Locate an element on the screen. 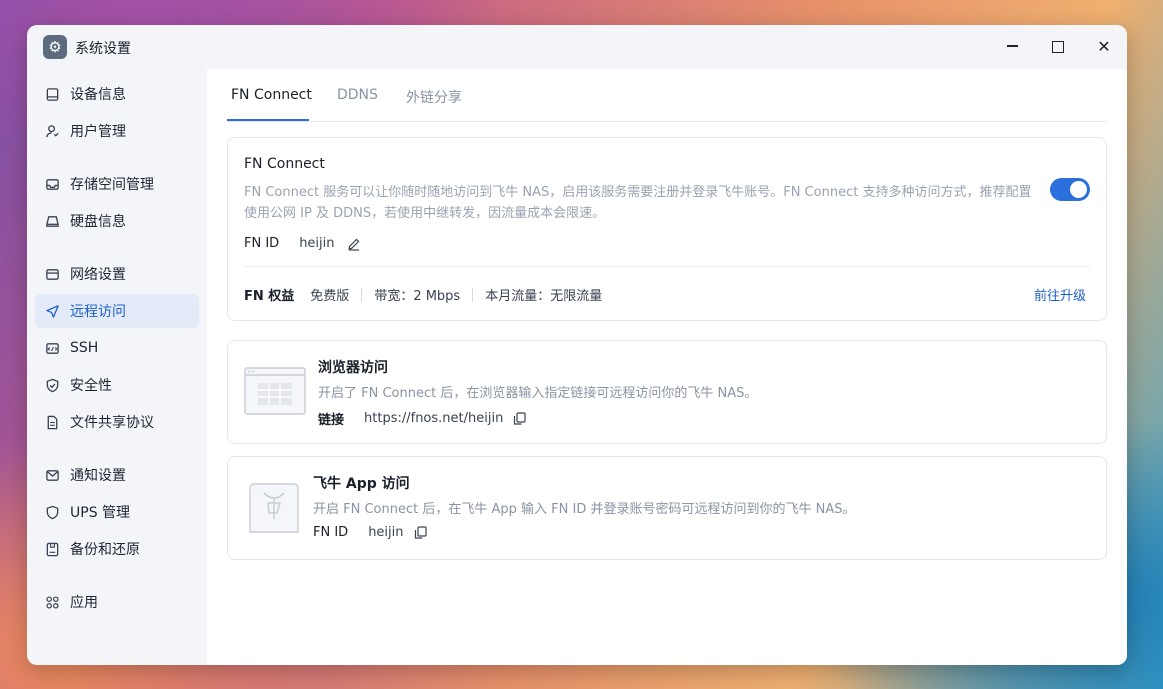  divider is located at coordinates (667, 266).